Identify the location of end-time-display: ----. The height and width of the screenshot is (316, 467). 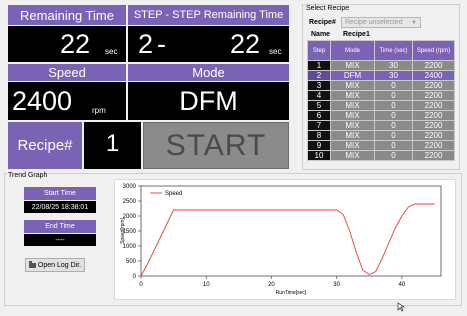
(60, 240).